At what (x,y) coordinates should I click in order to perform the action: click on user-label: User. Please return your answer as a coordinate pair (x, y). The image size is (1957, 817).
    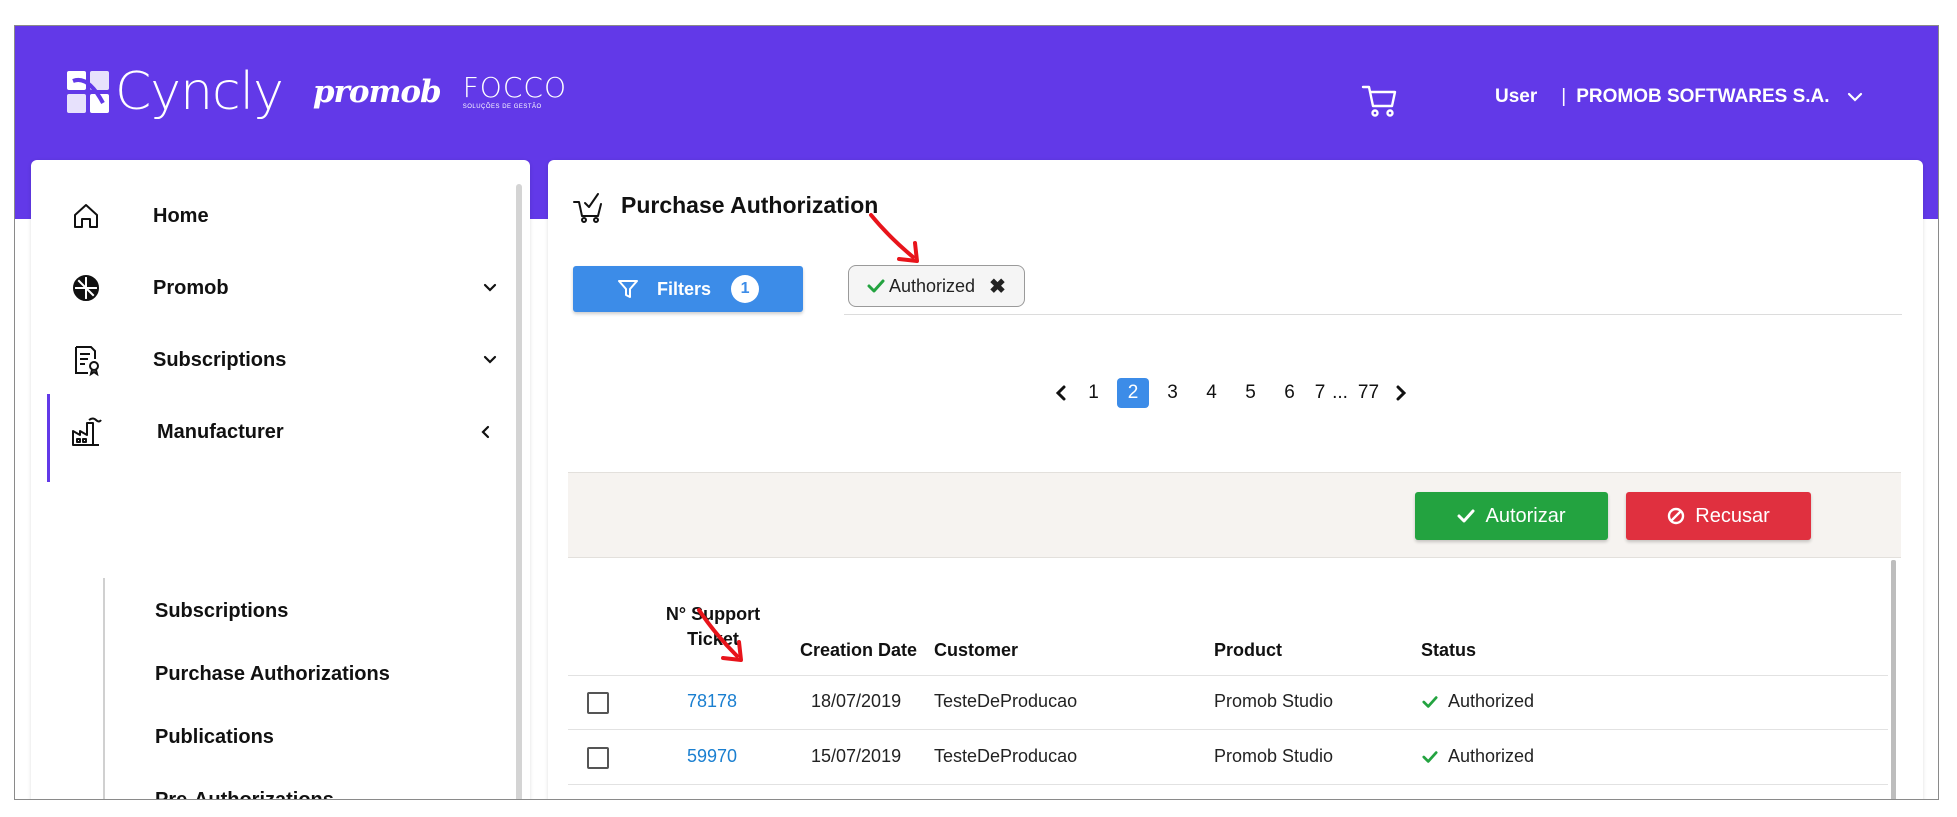
    Looking at the image, I should click on (1516, 96).